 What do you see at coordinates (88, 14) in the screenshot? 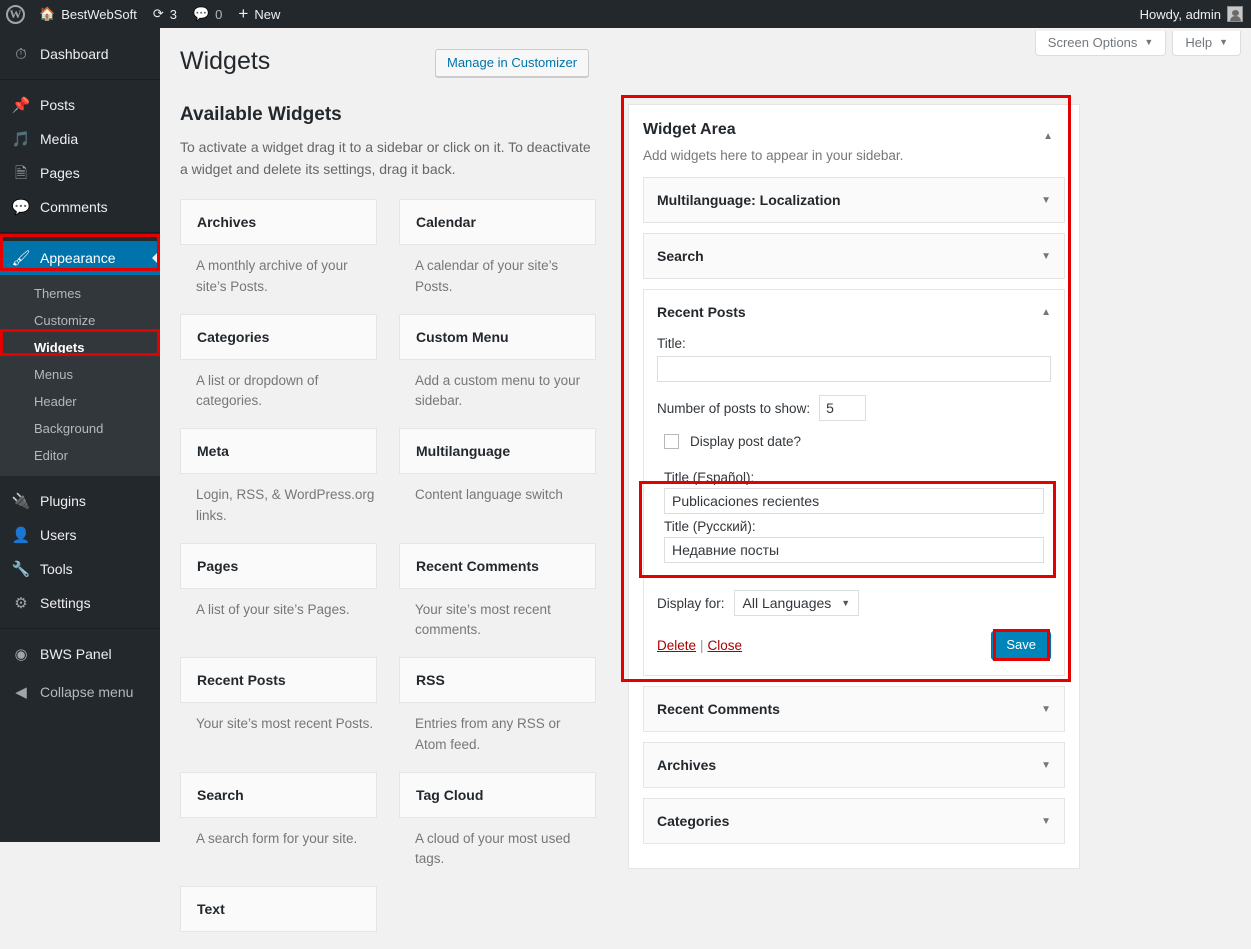
I see `site-name-menu: 🏠 BestWebSoft` at bounding box center [88, 14].